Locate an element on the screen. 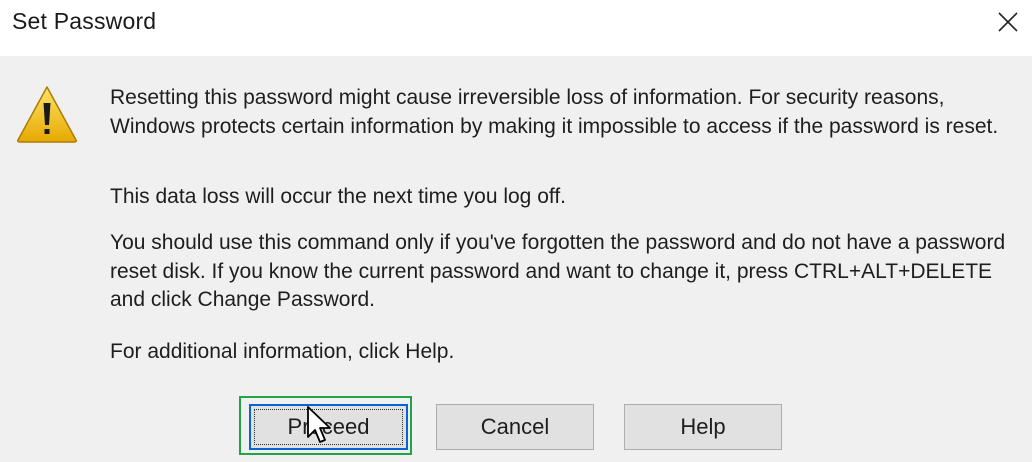 The width and height of the screenshot is (1032, 462). cancel-button: Cancel is located at coordinates (515, 427).